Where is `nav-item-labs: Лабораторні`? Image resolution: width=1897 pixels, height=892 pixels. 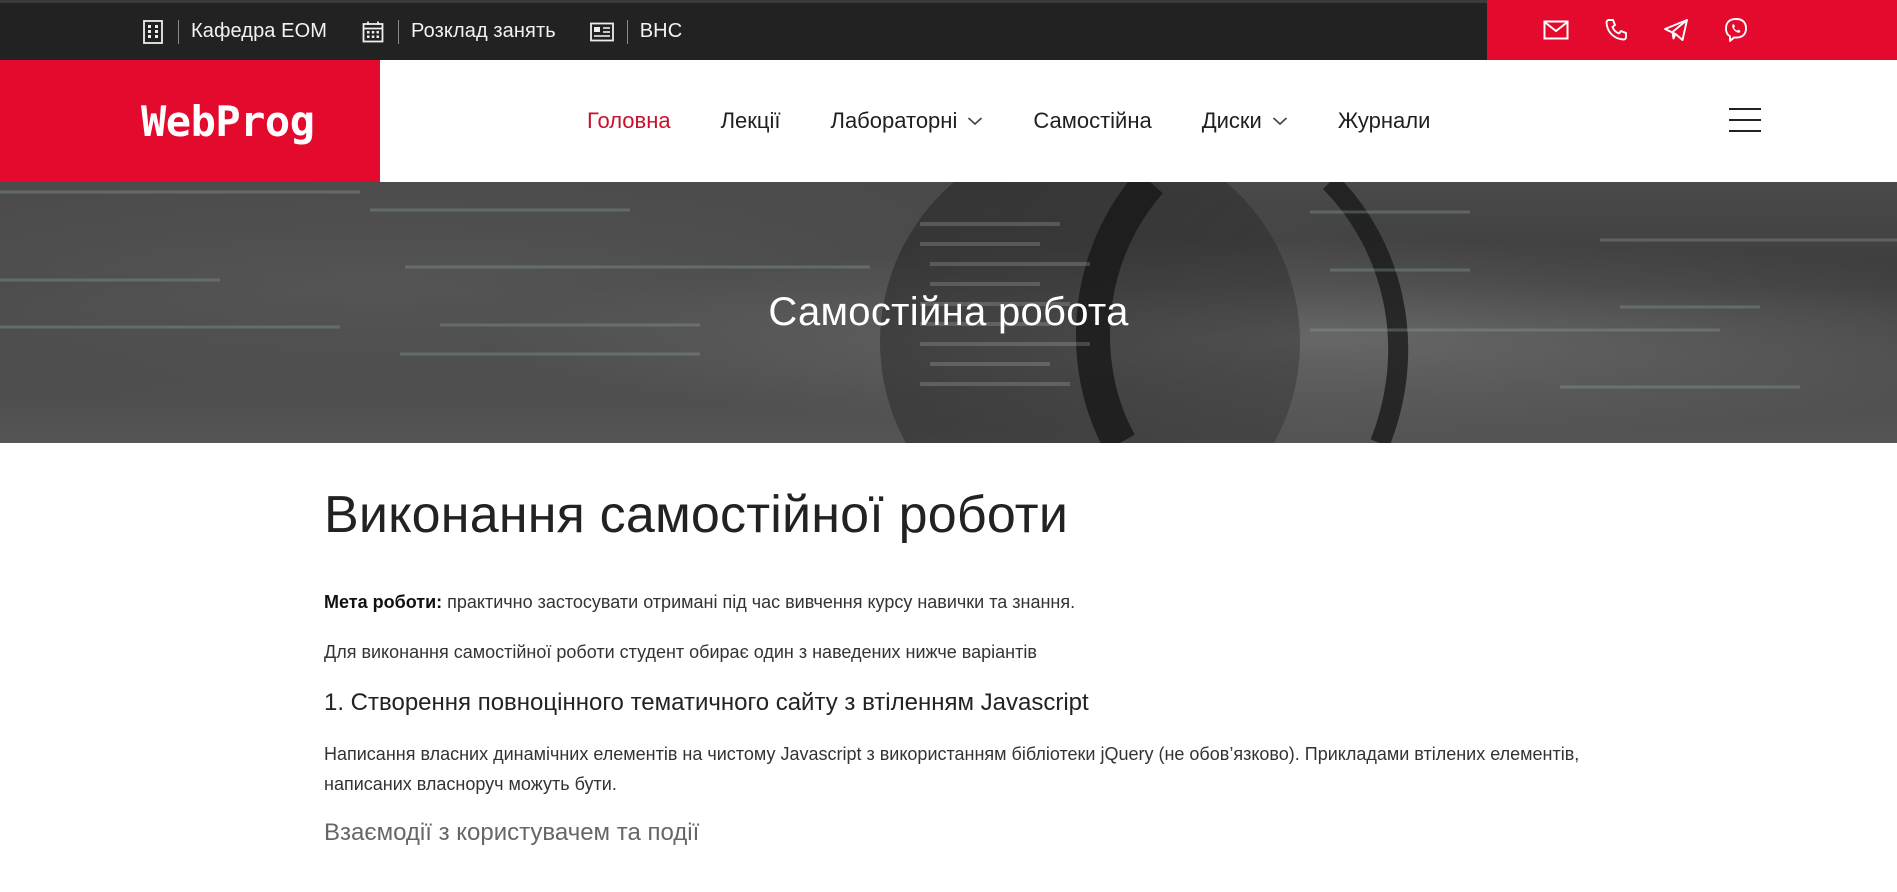 nav-item-labs: Лабораторні is located at coordinates (907, 121).